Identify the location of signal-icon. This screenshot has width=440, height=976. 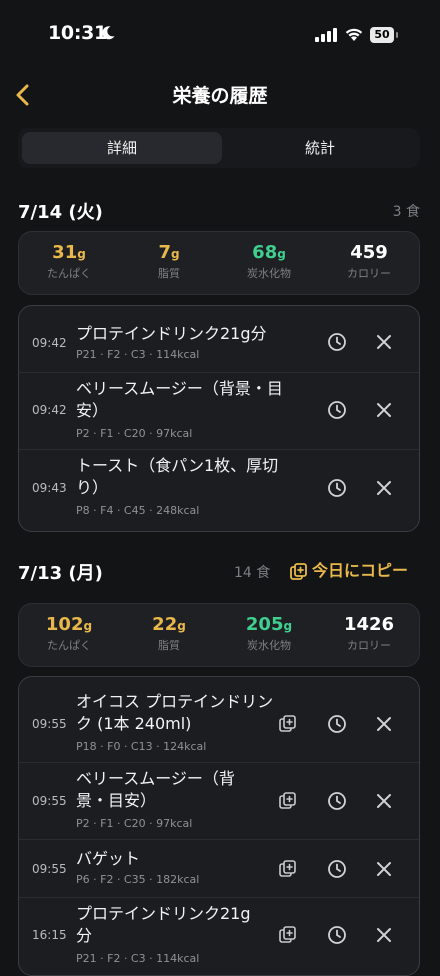
(326, 35).